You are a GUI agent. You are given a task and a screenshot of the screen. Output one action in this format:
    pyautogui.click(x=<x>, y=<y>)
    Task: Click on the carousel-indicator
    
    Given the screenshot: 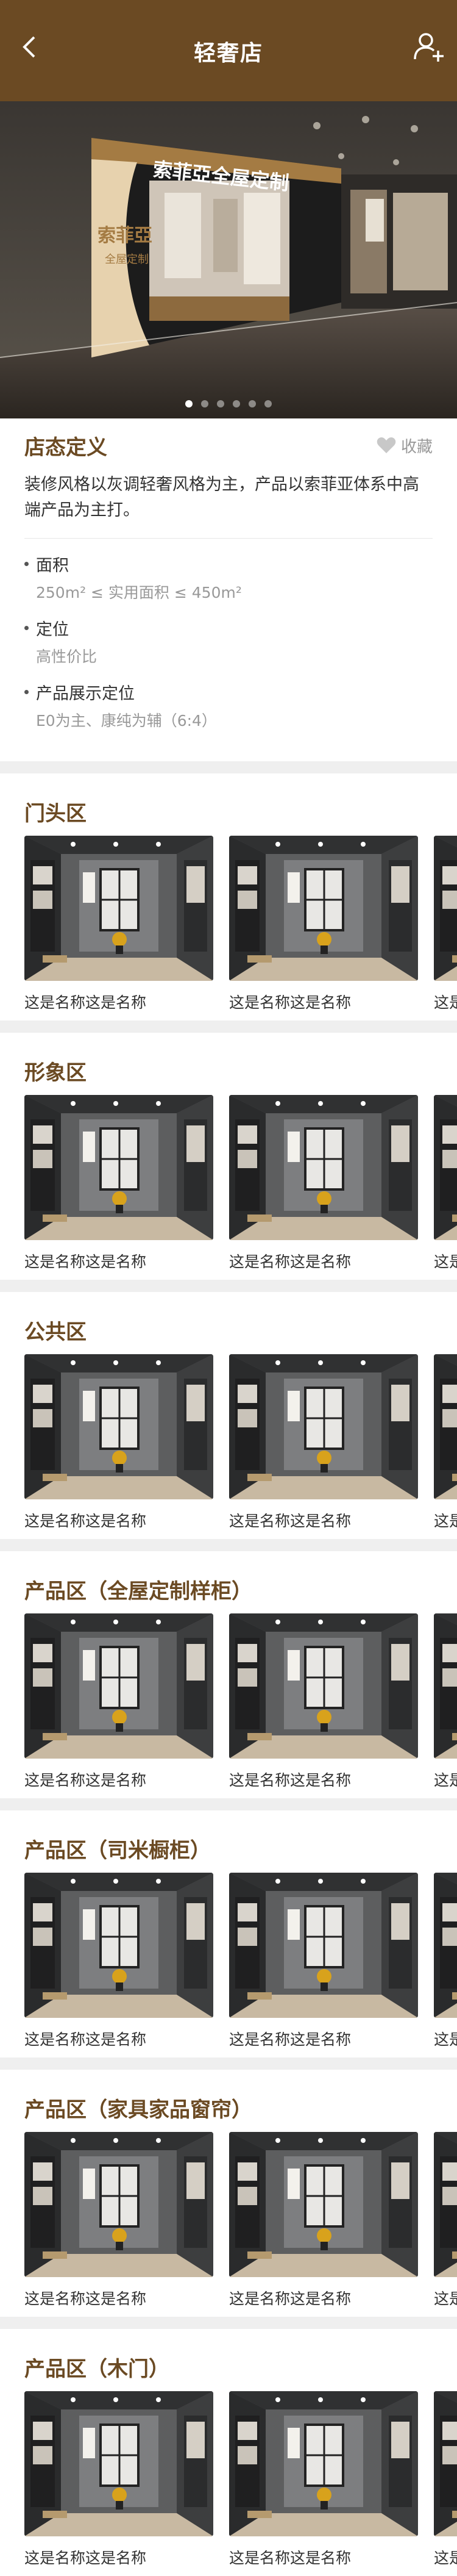 What is the action you would take?
    pyautogui.click(x=228, y=404)
    